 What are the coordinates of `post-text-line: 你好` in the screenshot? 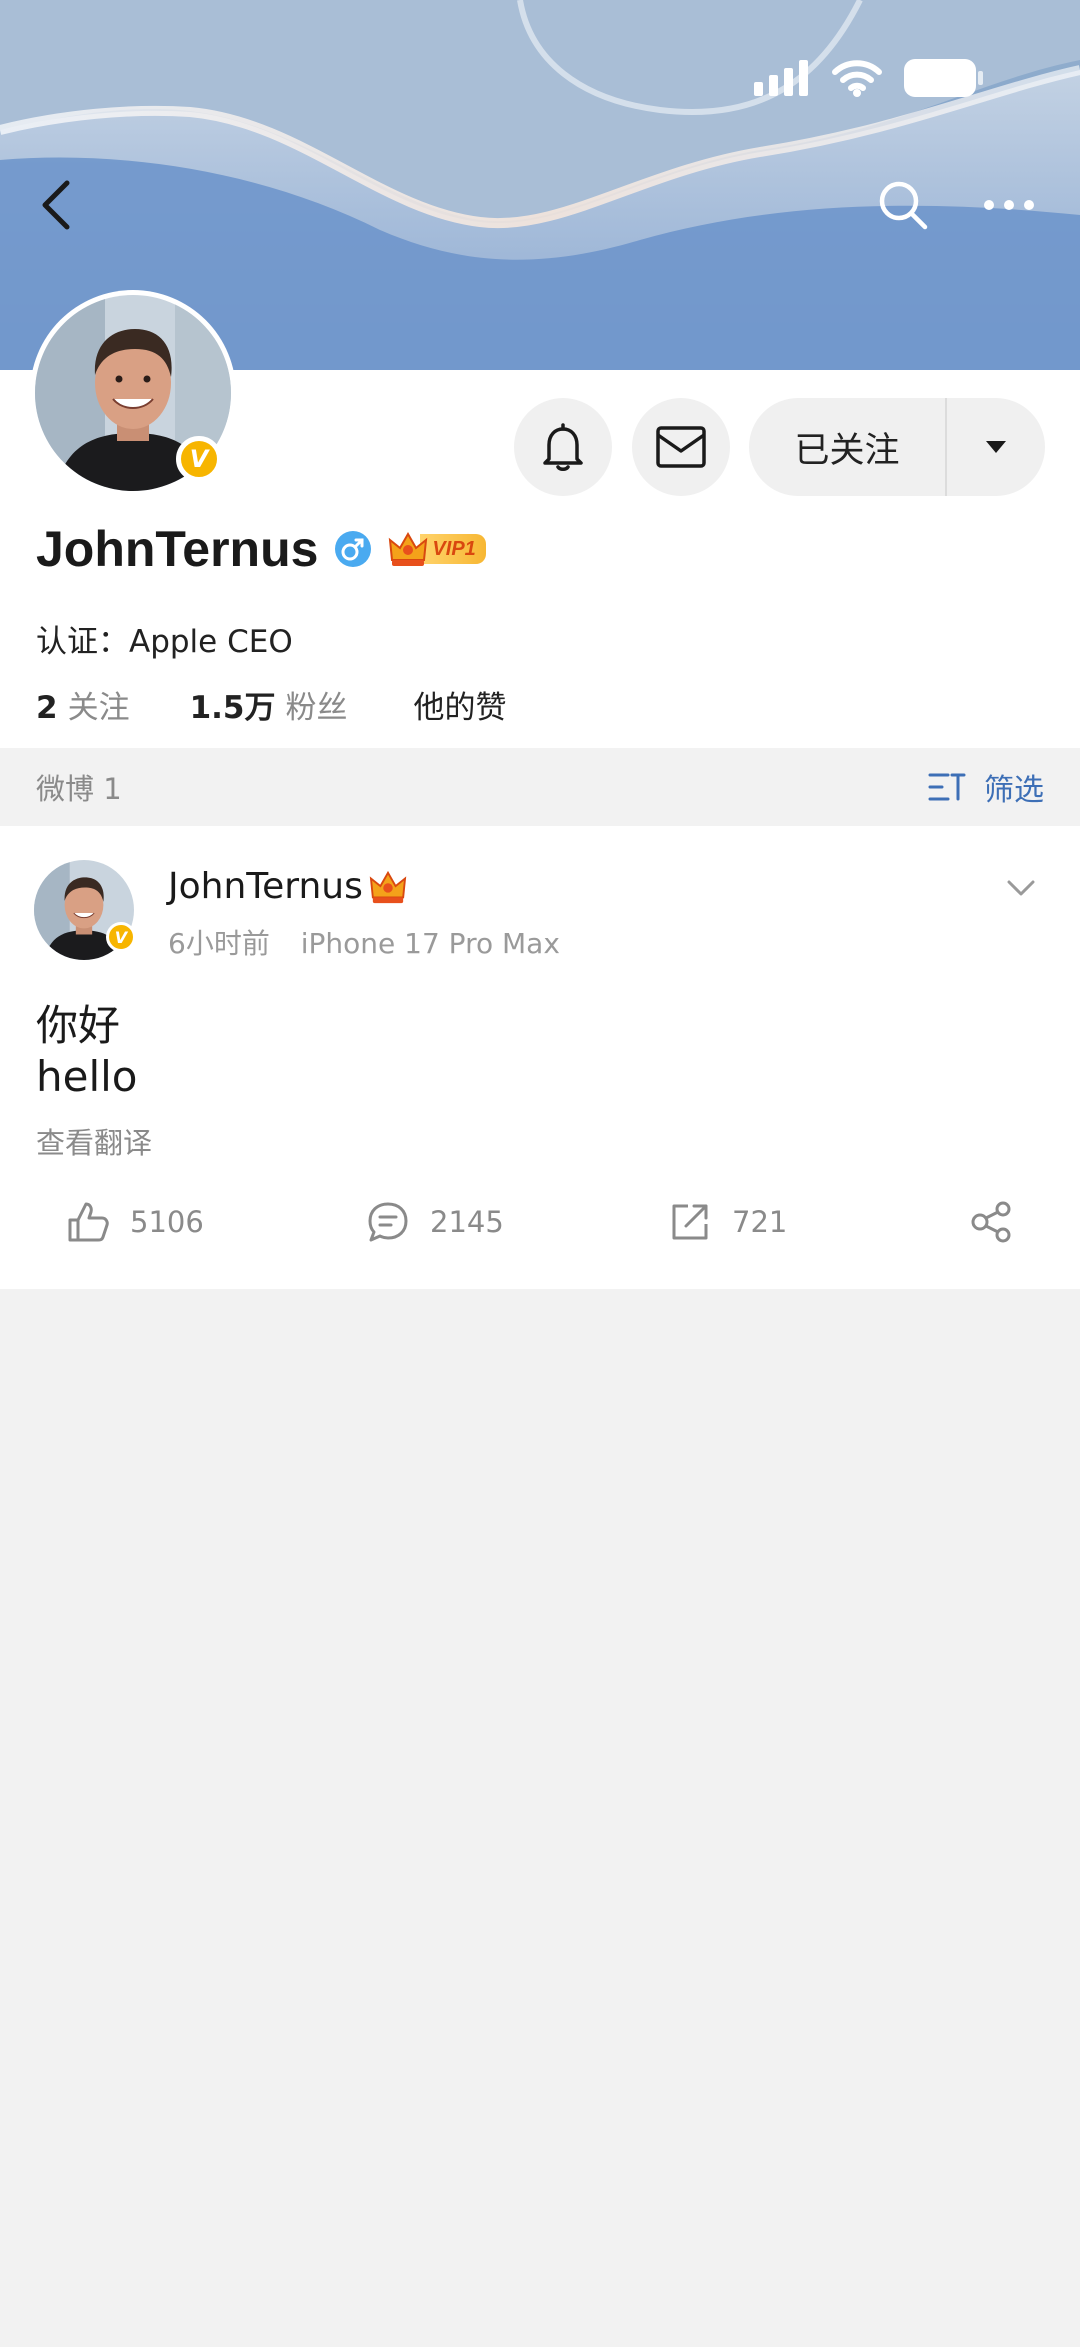 It's located at (78, 1025).